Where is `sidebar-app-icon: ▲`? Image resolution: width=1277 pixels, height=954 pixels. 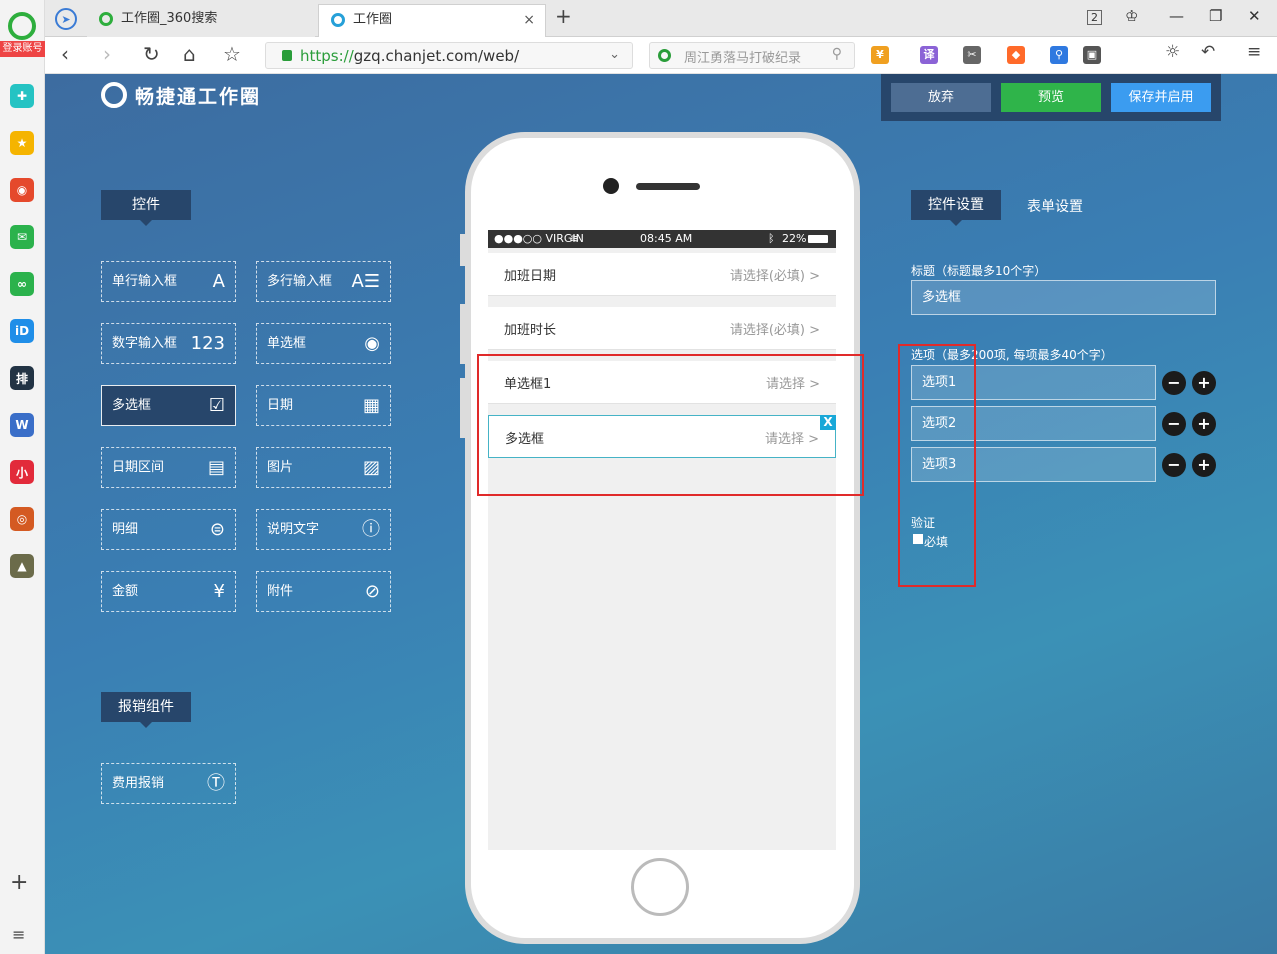
sidebar-app-icon: ▲ is located at coordinates (22, 566).